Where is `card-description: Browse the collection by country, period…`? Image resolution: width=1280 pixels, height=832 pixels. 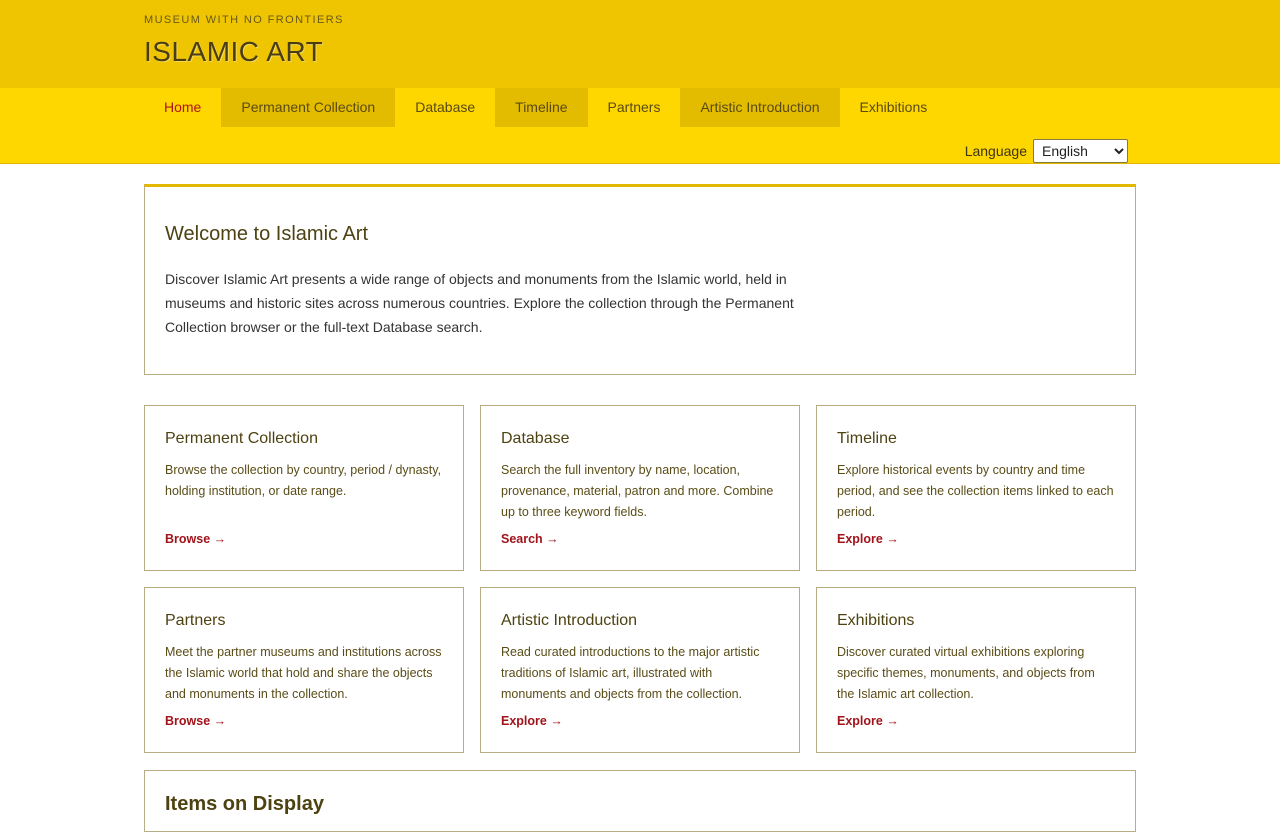
card-description: Browse the collection by country, period… is located at coordinates (303, 480).